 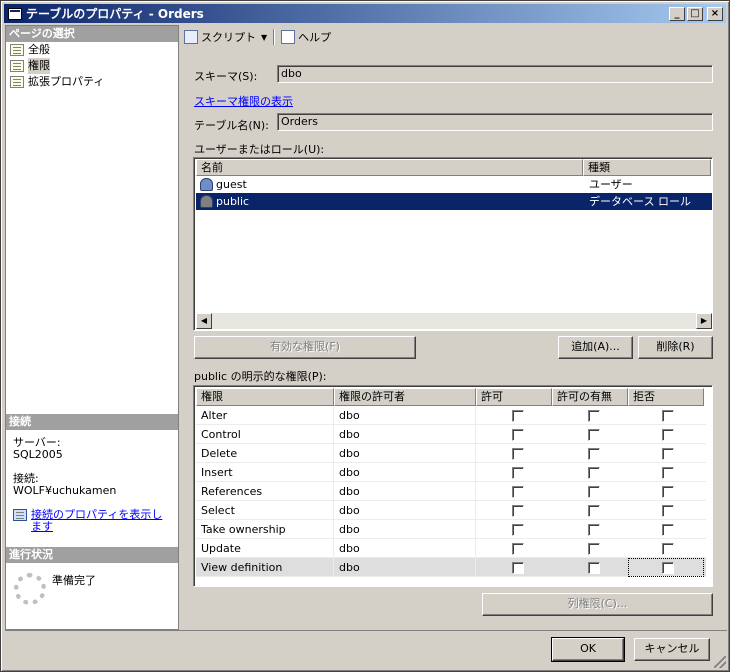 I want to click on effective-permissions-button: 有効な権限(F), so click(x=305, y=347).